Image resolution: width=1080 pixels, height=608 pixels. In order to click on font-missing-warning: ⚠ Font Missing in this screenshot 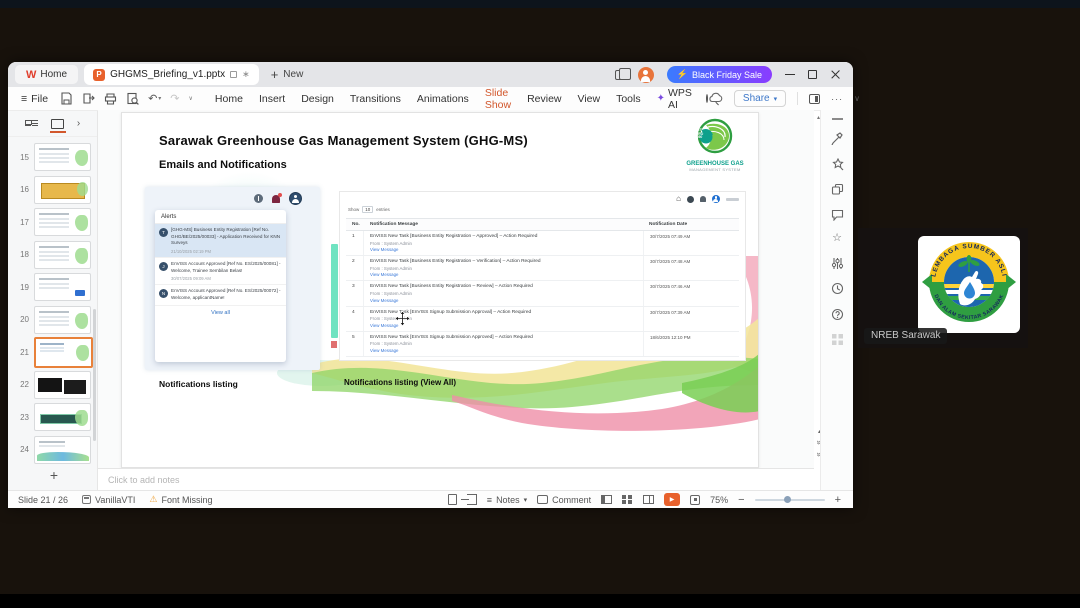, I will do `click(180, 499)`.